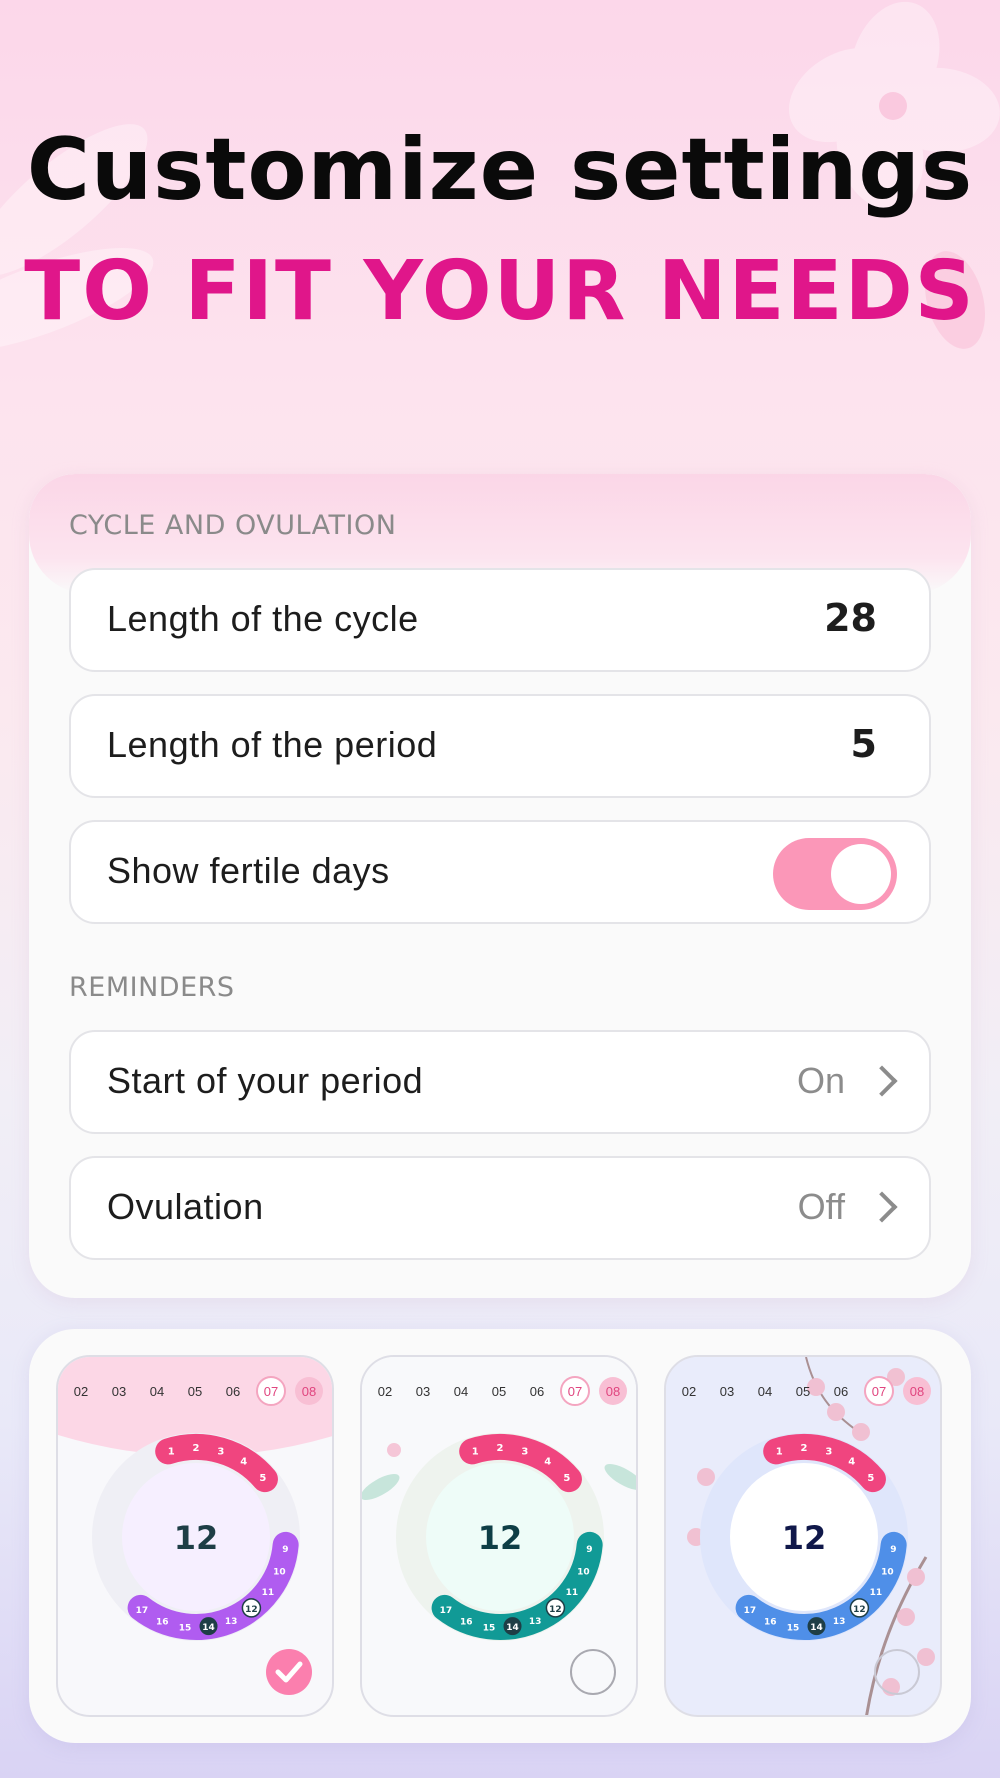  What do you see at coordinates (500, 872) in the screenshot?
I see `fertile-days-row: Show fertile days` at bounding box center [500, 872].